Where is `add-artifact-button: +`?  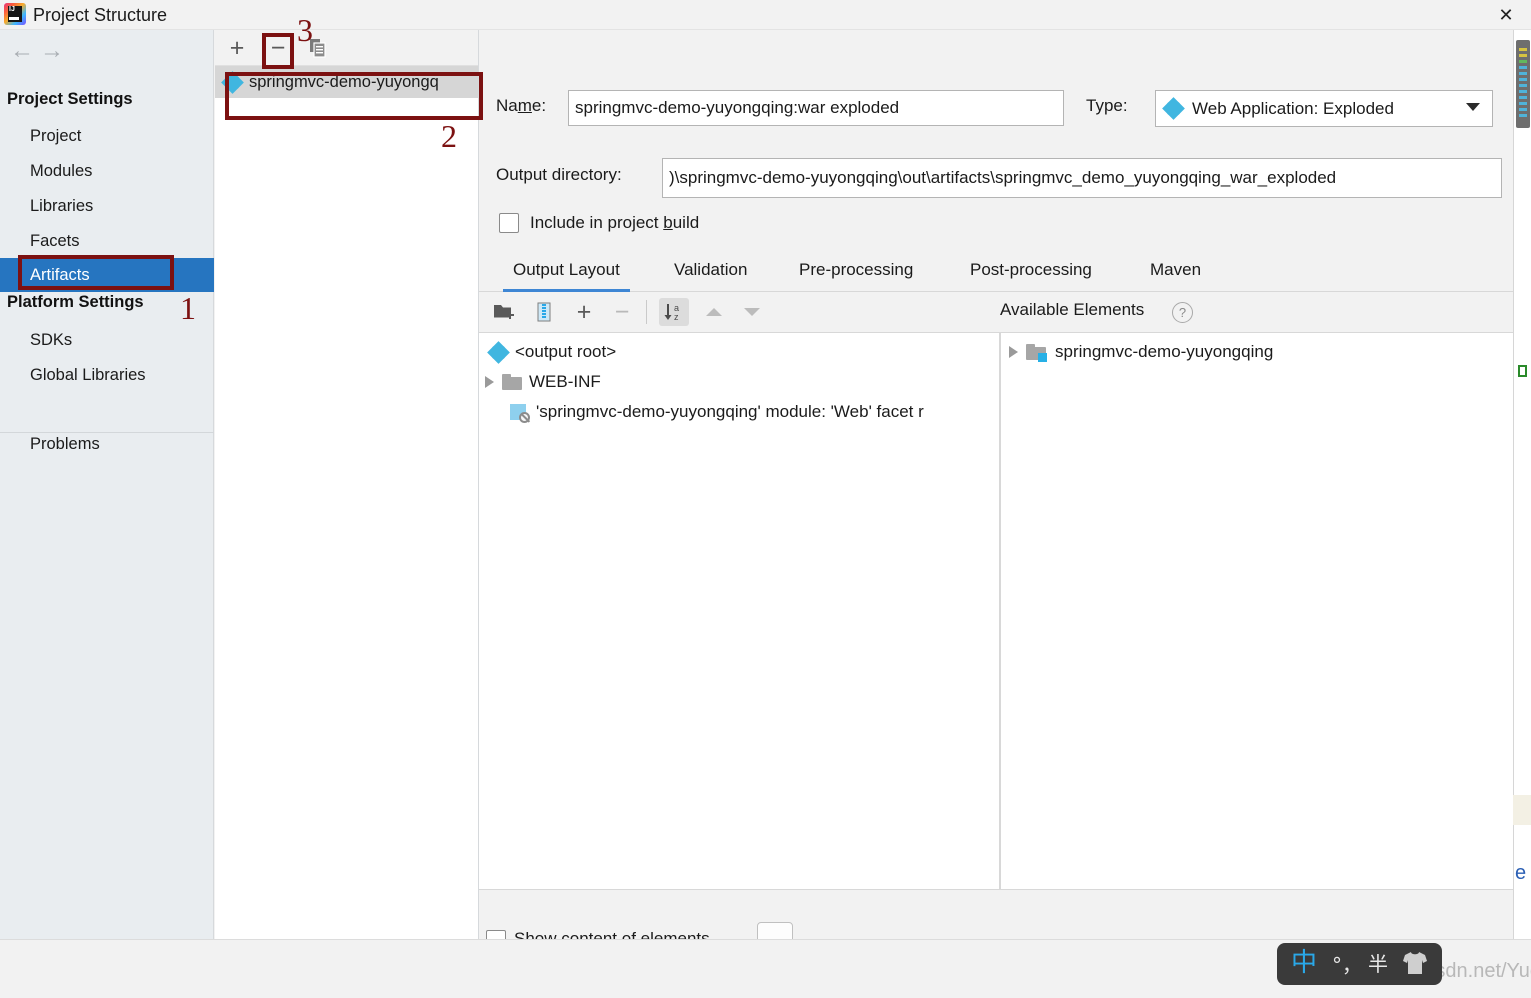 add-artifact-button: + is located at coordinates (237, 48).